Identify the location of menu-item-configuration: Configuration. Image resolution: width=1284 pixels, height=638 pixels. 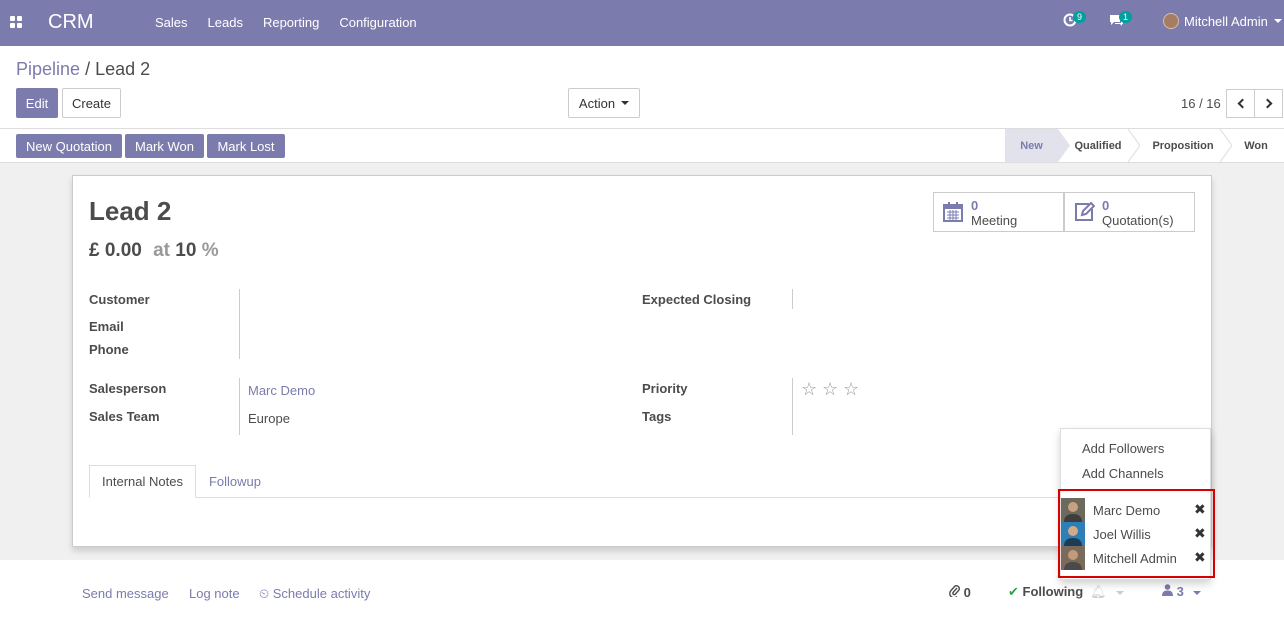
(377, 22).